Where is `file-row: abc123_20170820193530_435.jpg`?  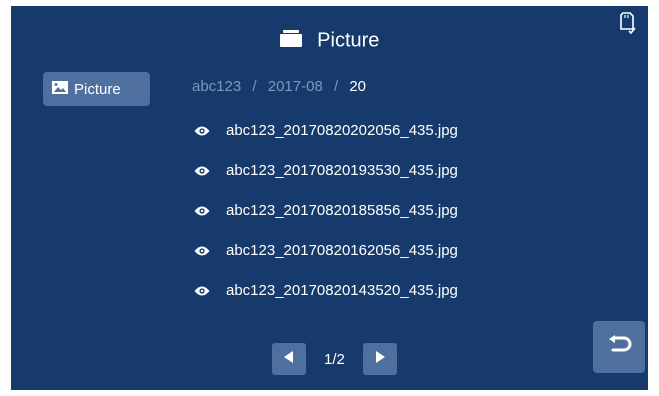 file-row: abc123_20170820193530_435.jpg is located at coordinates (326, 170).